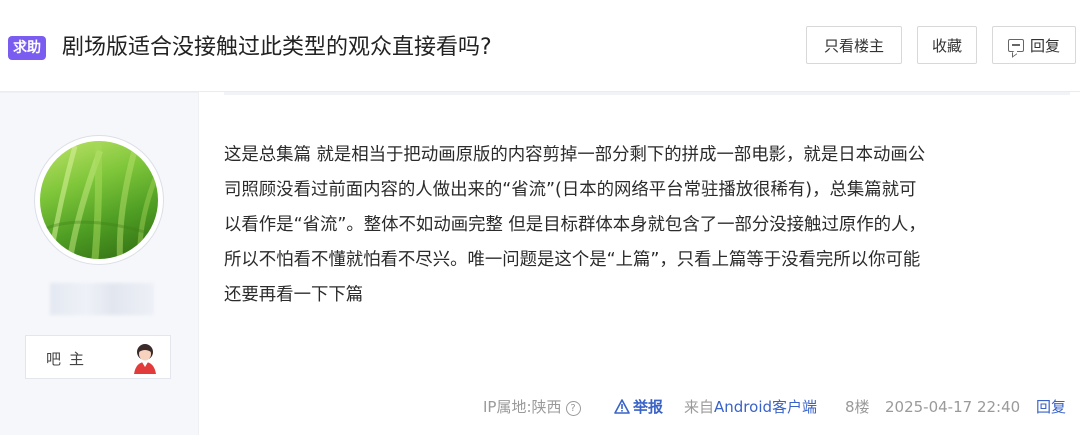 This screenshot has width=1080, height=435. Describe the element at coordinates (648, 407) in the screenshot. I see `report-label: 举报` at that location.